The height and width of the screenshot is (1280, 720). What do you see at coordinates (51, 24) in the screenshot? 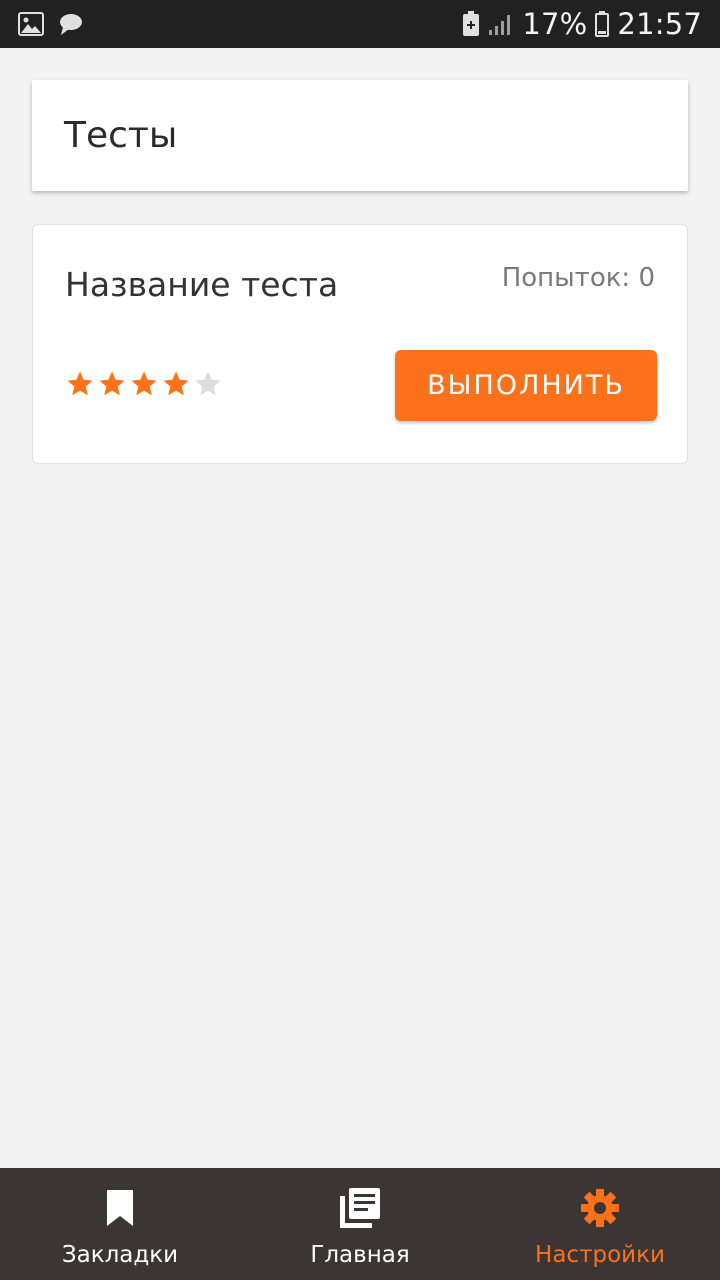
I see `status-left` at bounding box center [51, 24].